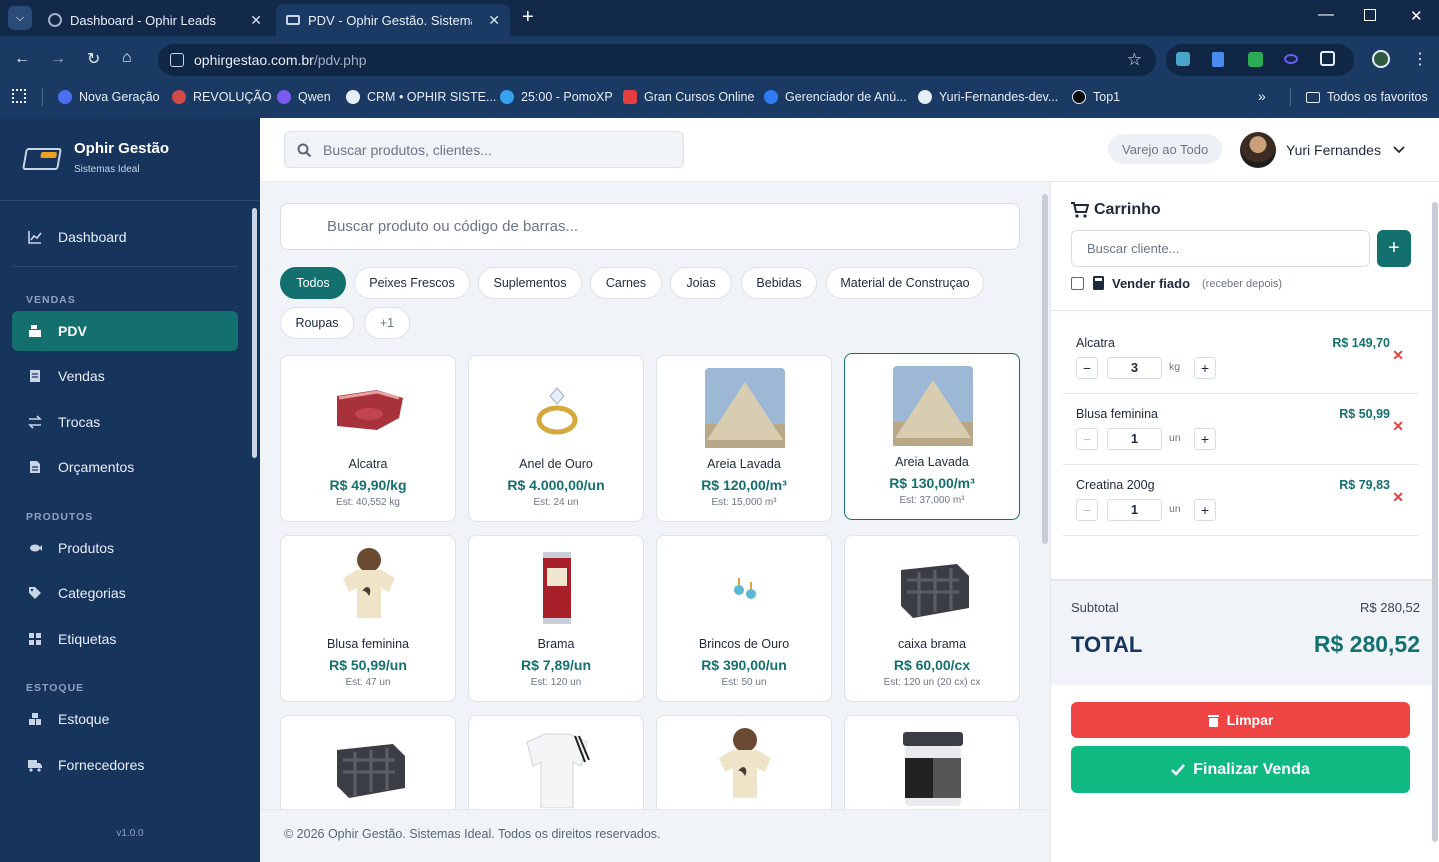  What do you see at coordinates (96, 467) in the screenshot?
I see `nav-label: Orçamentos` at bounding box center [96, 467].